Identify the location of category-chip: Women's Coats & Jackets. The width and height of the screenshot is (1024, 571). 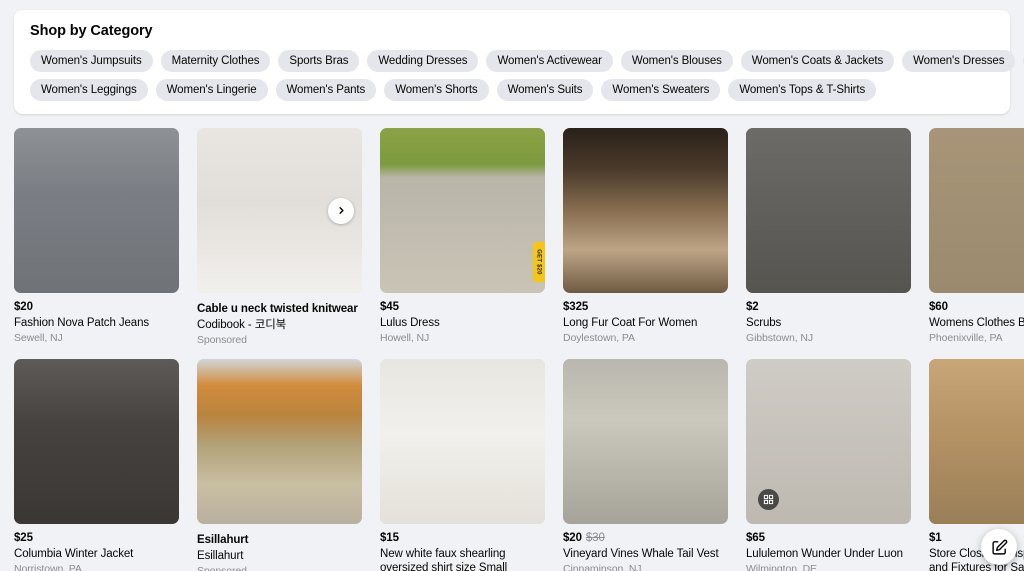
(817, 61).